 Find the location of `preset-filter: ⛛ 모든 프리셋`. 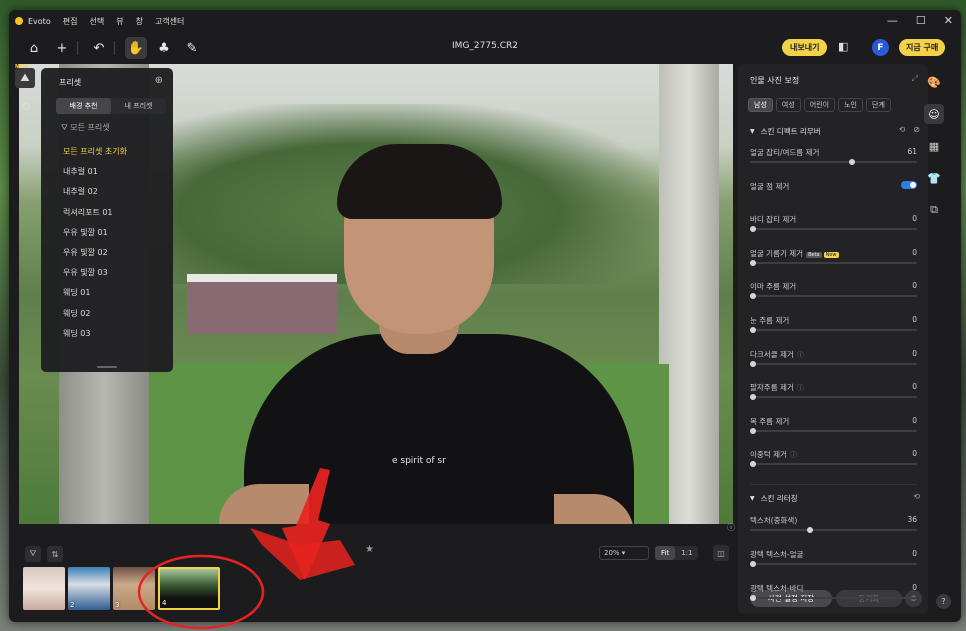

preset-filter: ⛛ 모든 프리셋 is located at coordinates (85, 127).